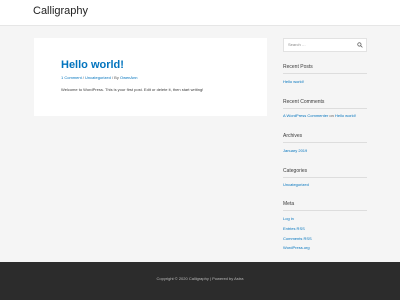 Image resolution: width=400 pixels, height=300 pixels. Describe the element at coordinates (288, 219) in the screenshot. I see `meta-link-login: Log in` at that location.